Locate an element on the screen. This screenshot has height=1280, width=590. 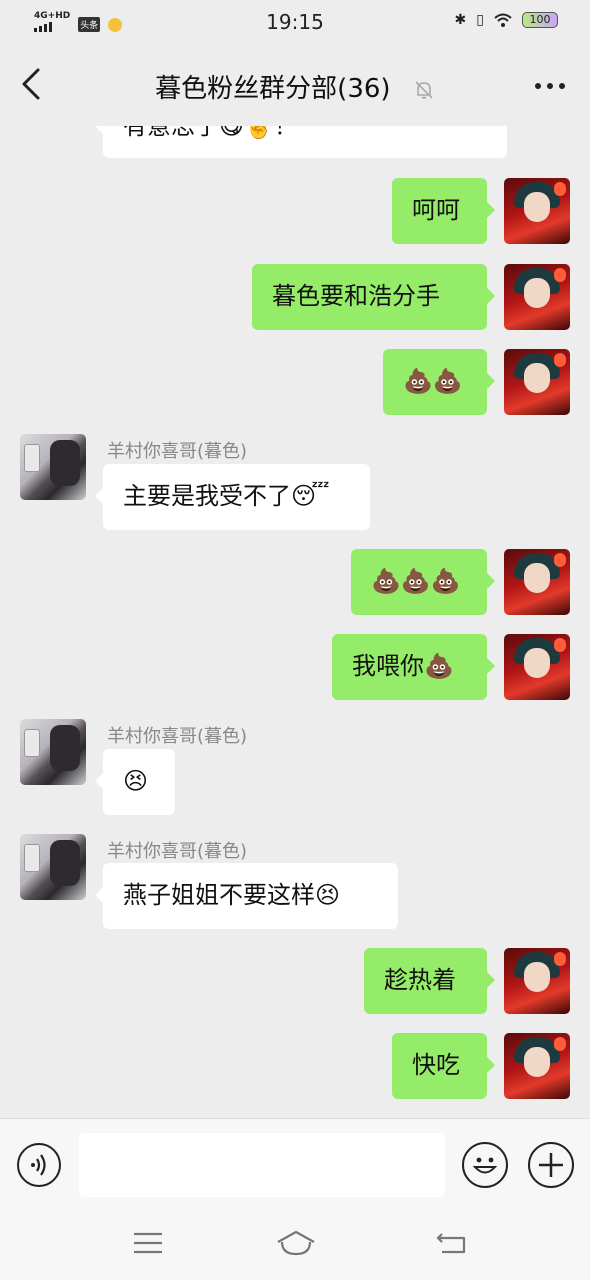
message-bubble: 呵呵 is located at coordinates (443, 211).